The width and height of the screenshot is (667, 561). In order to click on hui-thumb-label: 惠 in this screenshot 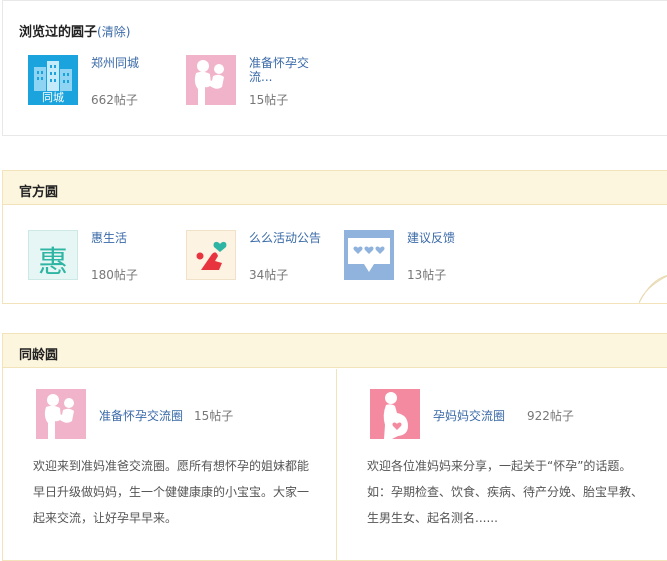, I will do `click(53, 262)`.